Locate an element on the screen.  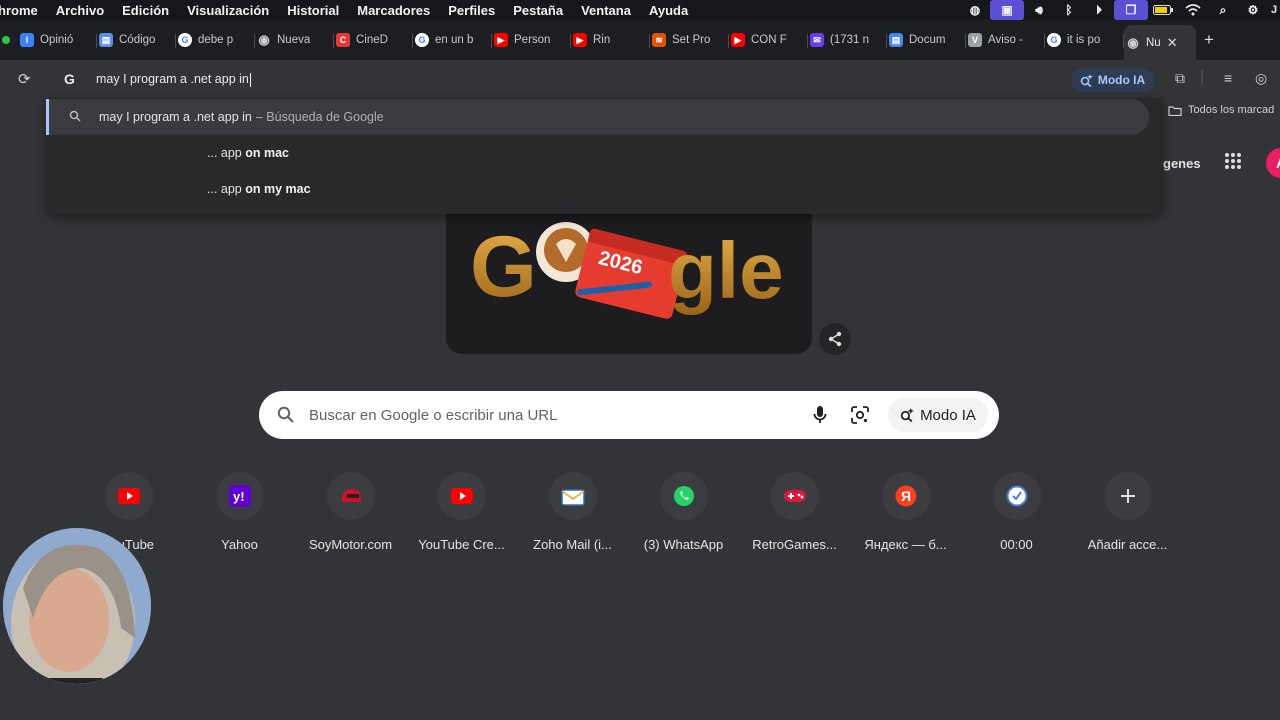
helmet-icon is located at coordinates (350, 496).